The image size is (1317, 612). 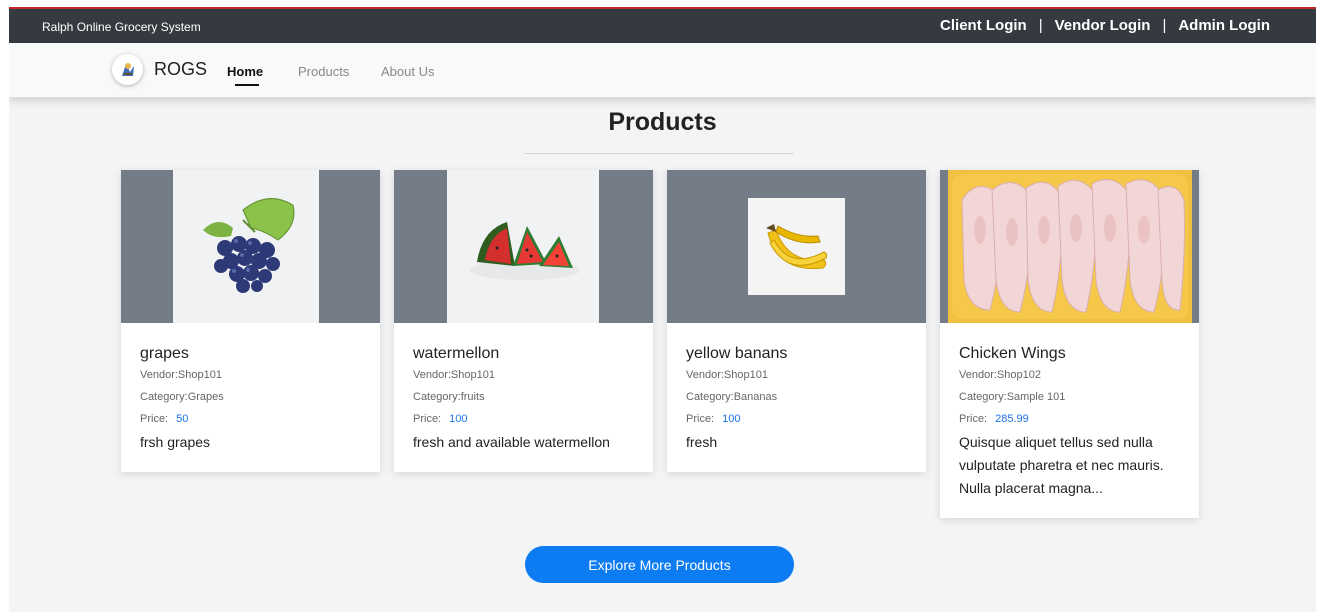 I want to click on nav-products: Products, so click(x=323, y=71).